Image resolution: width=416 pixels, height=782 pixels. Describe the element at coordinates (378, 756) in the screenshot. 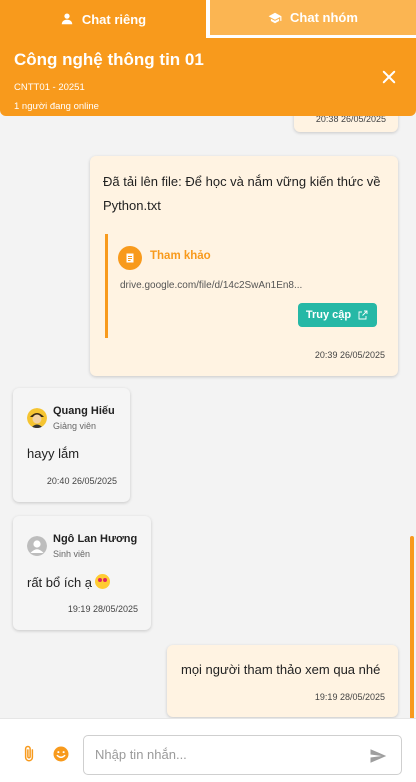

I see `send-icon` at that location.